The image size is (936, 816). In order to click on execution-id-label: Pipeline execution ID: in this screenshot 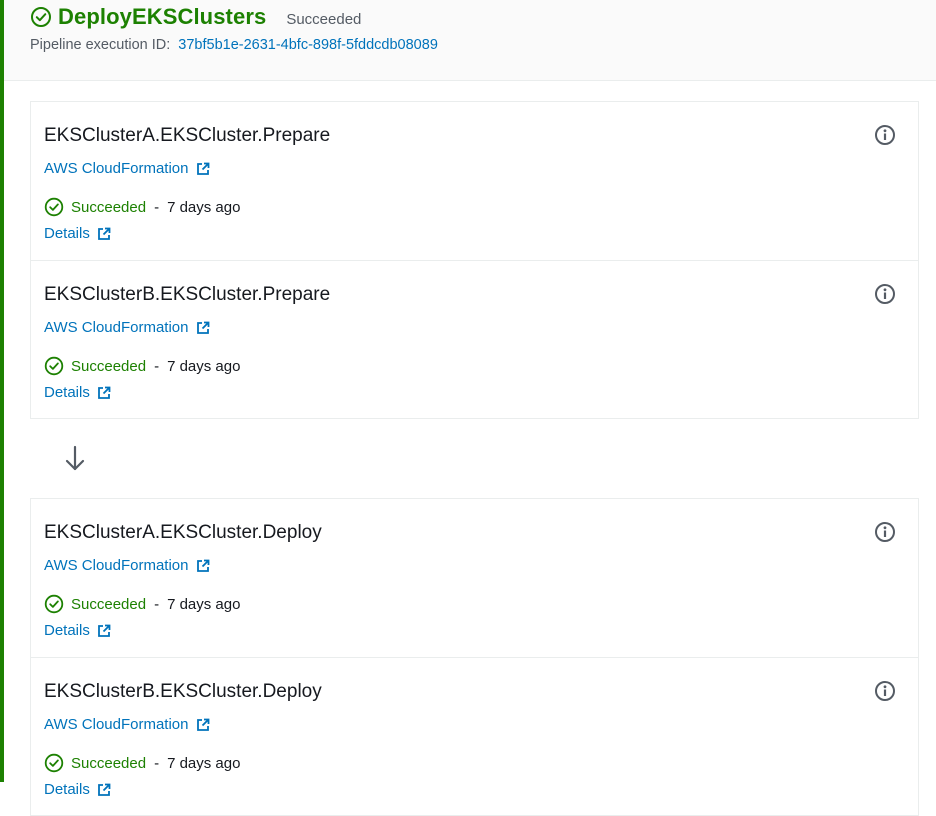, I will do `click(100, 45)`.